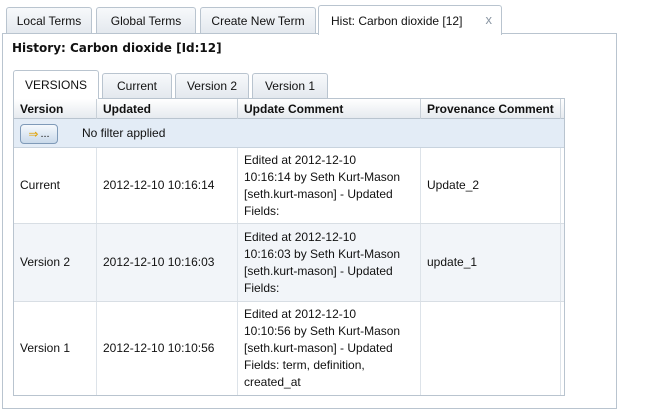 The height and width of the screenshot is (419, 647). I want to click on tab-label: VERSIONS, so click(55, 85).